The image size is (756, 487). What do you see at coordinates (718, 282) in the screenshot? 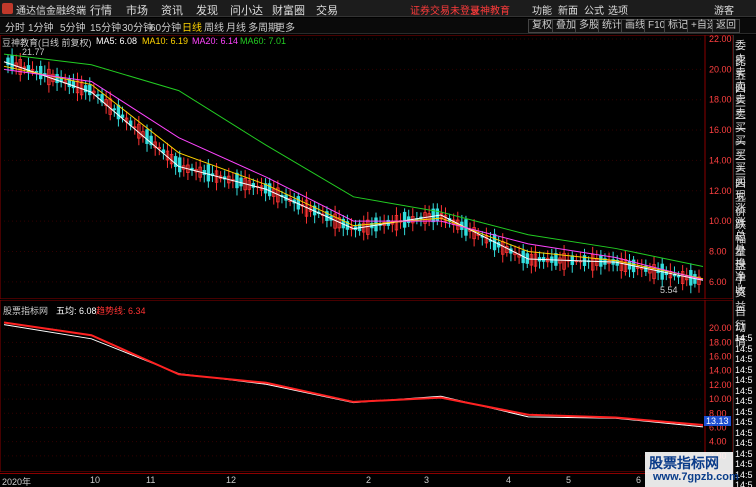
I see `y-tick-label: 6.00` at bounding box center [718, 282].